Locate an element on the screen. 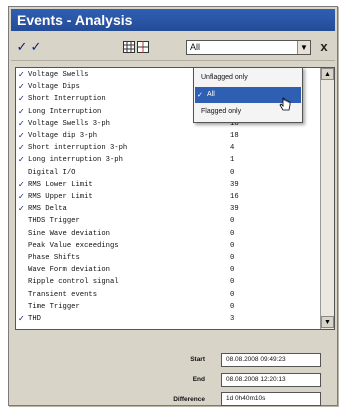 The image size is (343, 411). event-filter-value: All is located at coordinates (195, 47).